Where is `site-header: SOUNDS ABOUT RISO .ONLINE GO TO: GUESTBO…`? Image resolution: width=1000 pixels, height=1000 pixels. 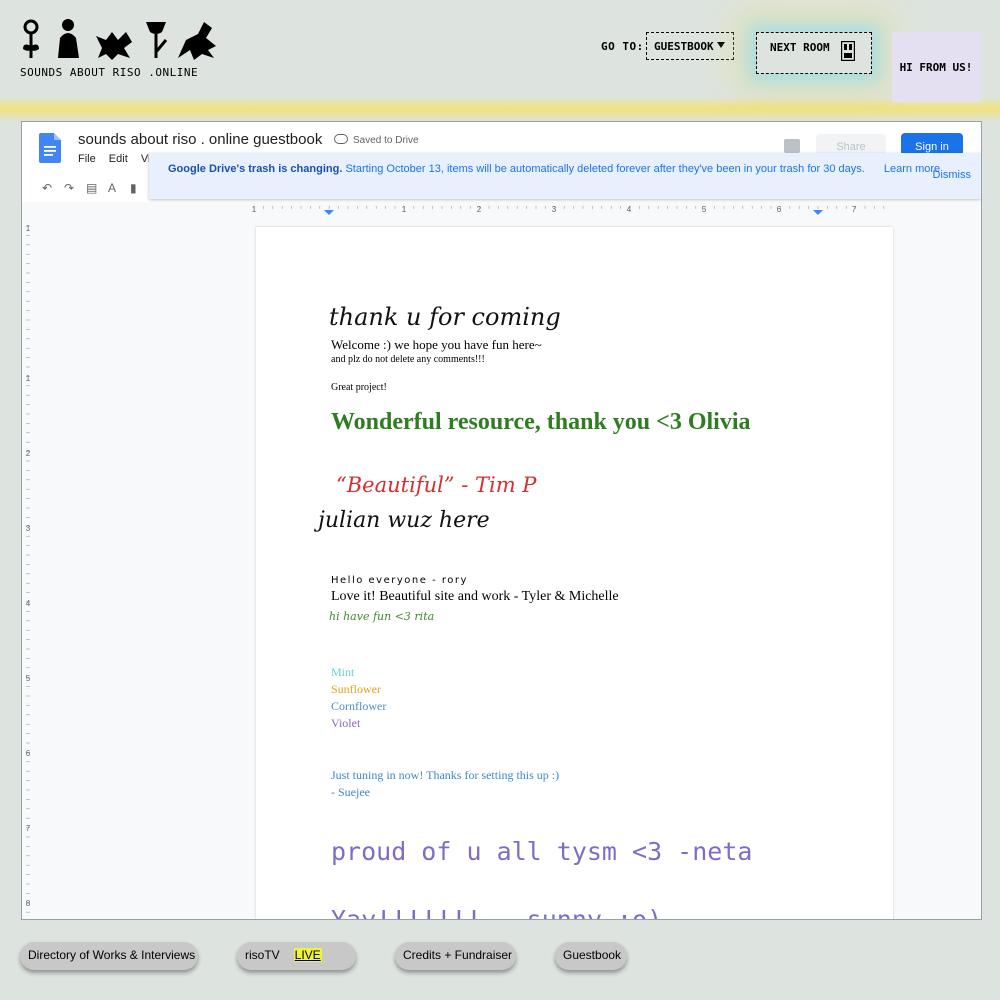
site-header: SOUNDS ABOUT RISO .ONLINE GO TO: GUESTBO… is located at coordinates (500, 61).